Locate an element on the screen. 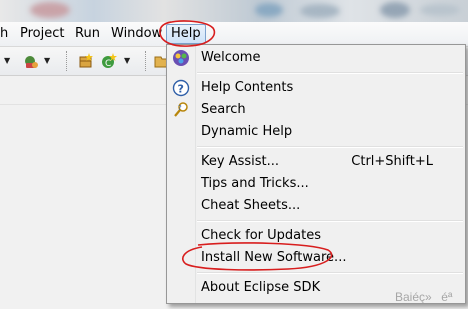 This screenshot has height=309, width=468. search-help-icon: ? is located at coordinates (181, 110).